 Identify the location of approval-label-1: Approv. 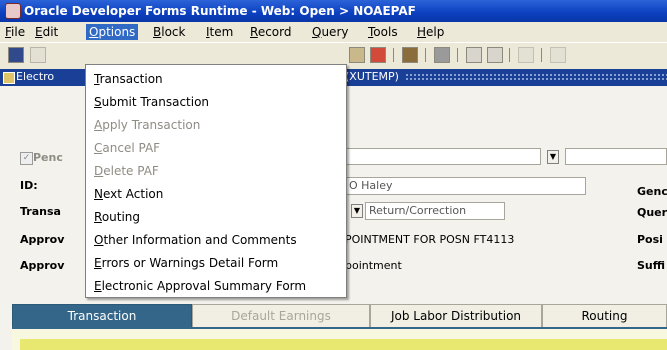
(42, 239).